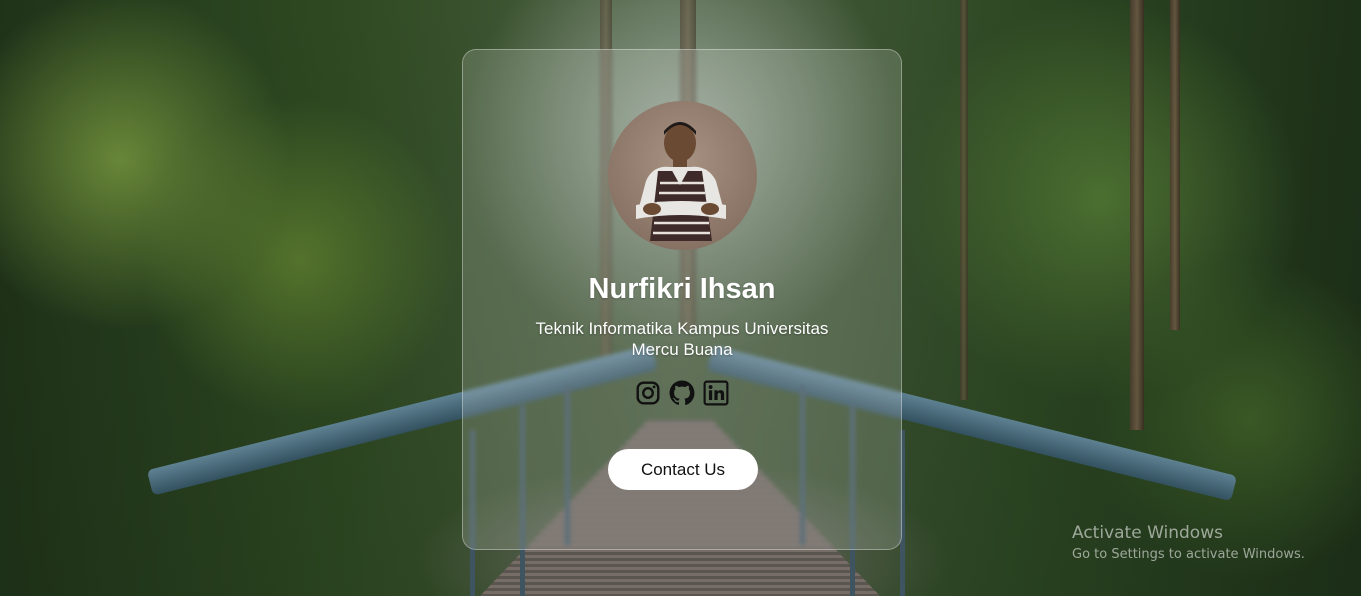 This screenshot has height=596, width=1361. I want to click on watermark-subtitle: Go to Settings to activate Windows., so click(1188, 554).